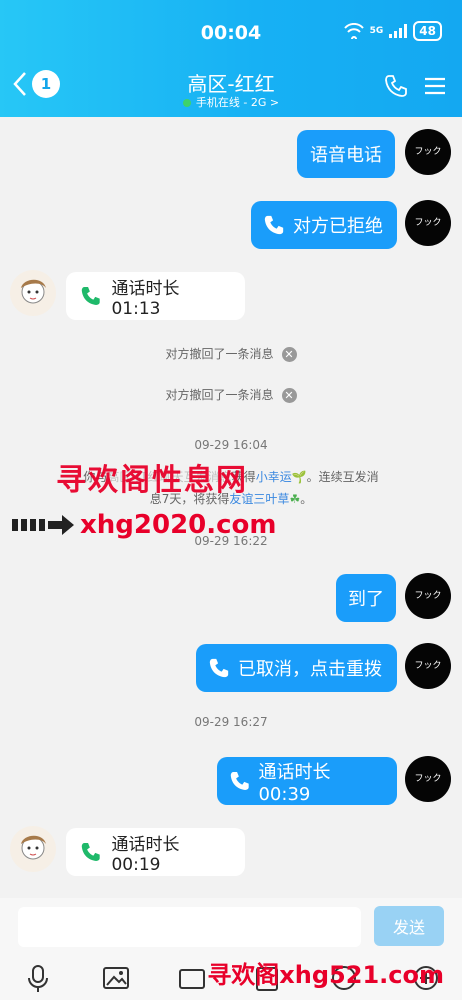 Image resolution: width=462 pixels, height=1000 pixels. What do you see at coordinates (306, 499) in the screenshot?
I see `system-text: 。` at bounding box center [306, 499].